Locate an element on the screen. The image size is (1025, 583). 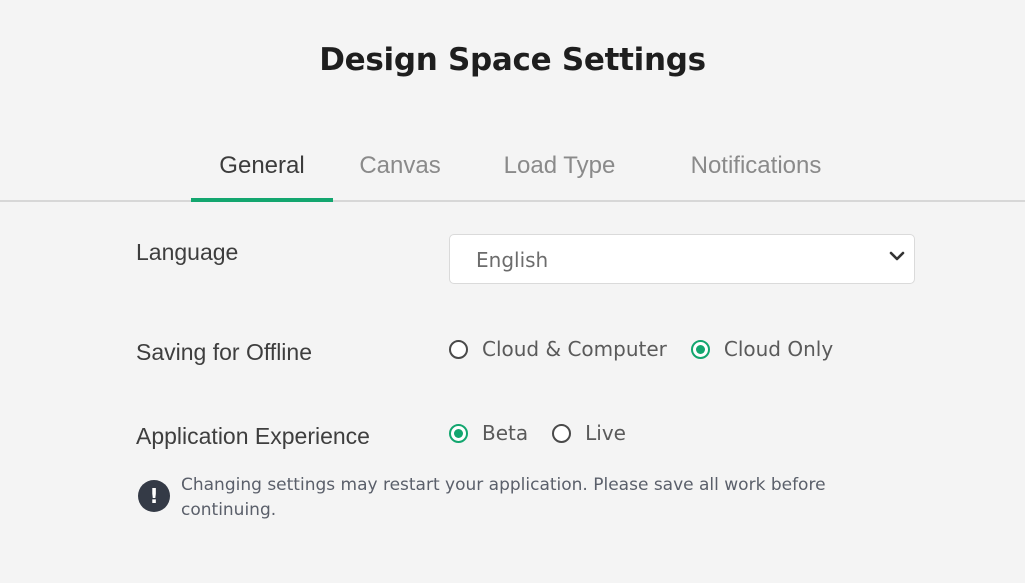
language-select: English is located at coordinates (682, 259).